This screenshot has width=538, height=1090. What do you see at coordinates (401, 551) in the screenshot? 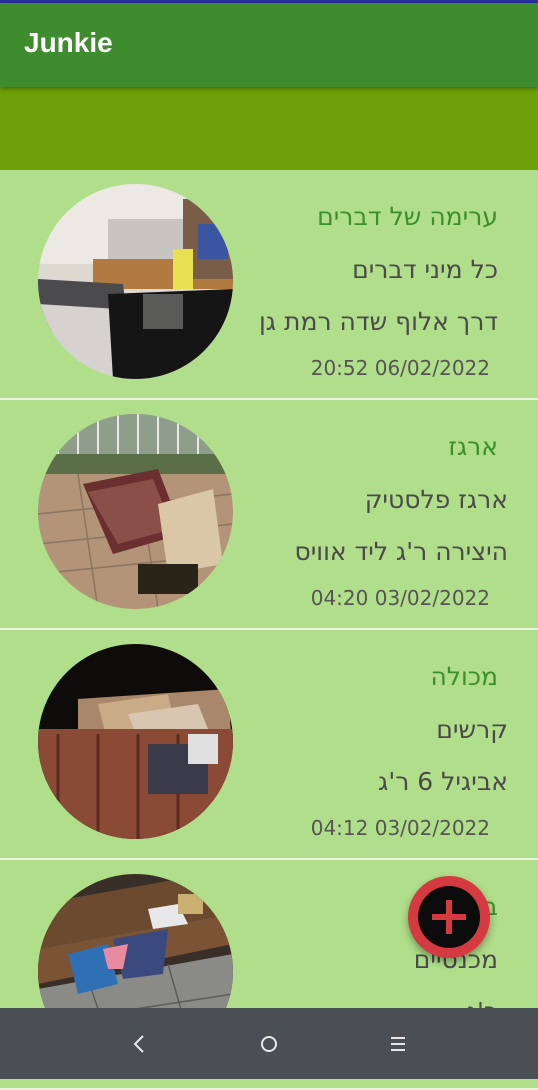
I see `item-location: היצירה ר'ג ליד אוויס` at bounding box center [401, 551].